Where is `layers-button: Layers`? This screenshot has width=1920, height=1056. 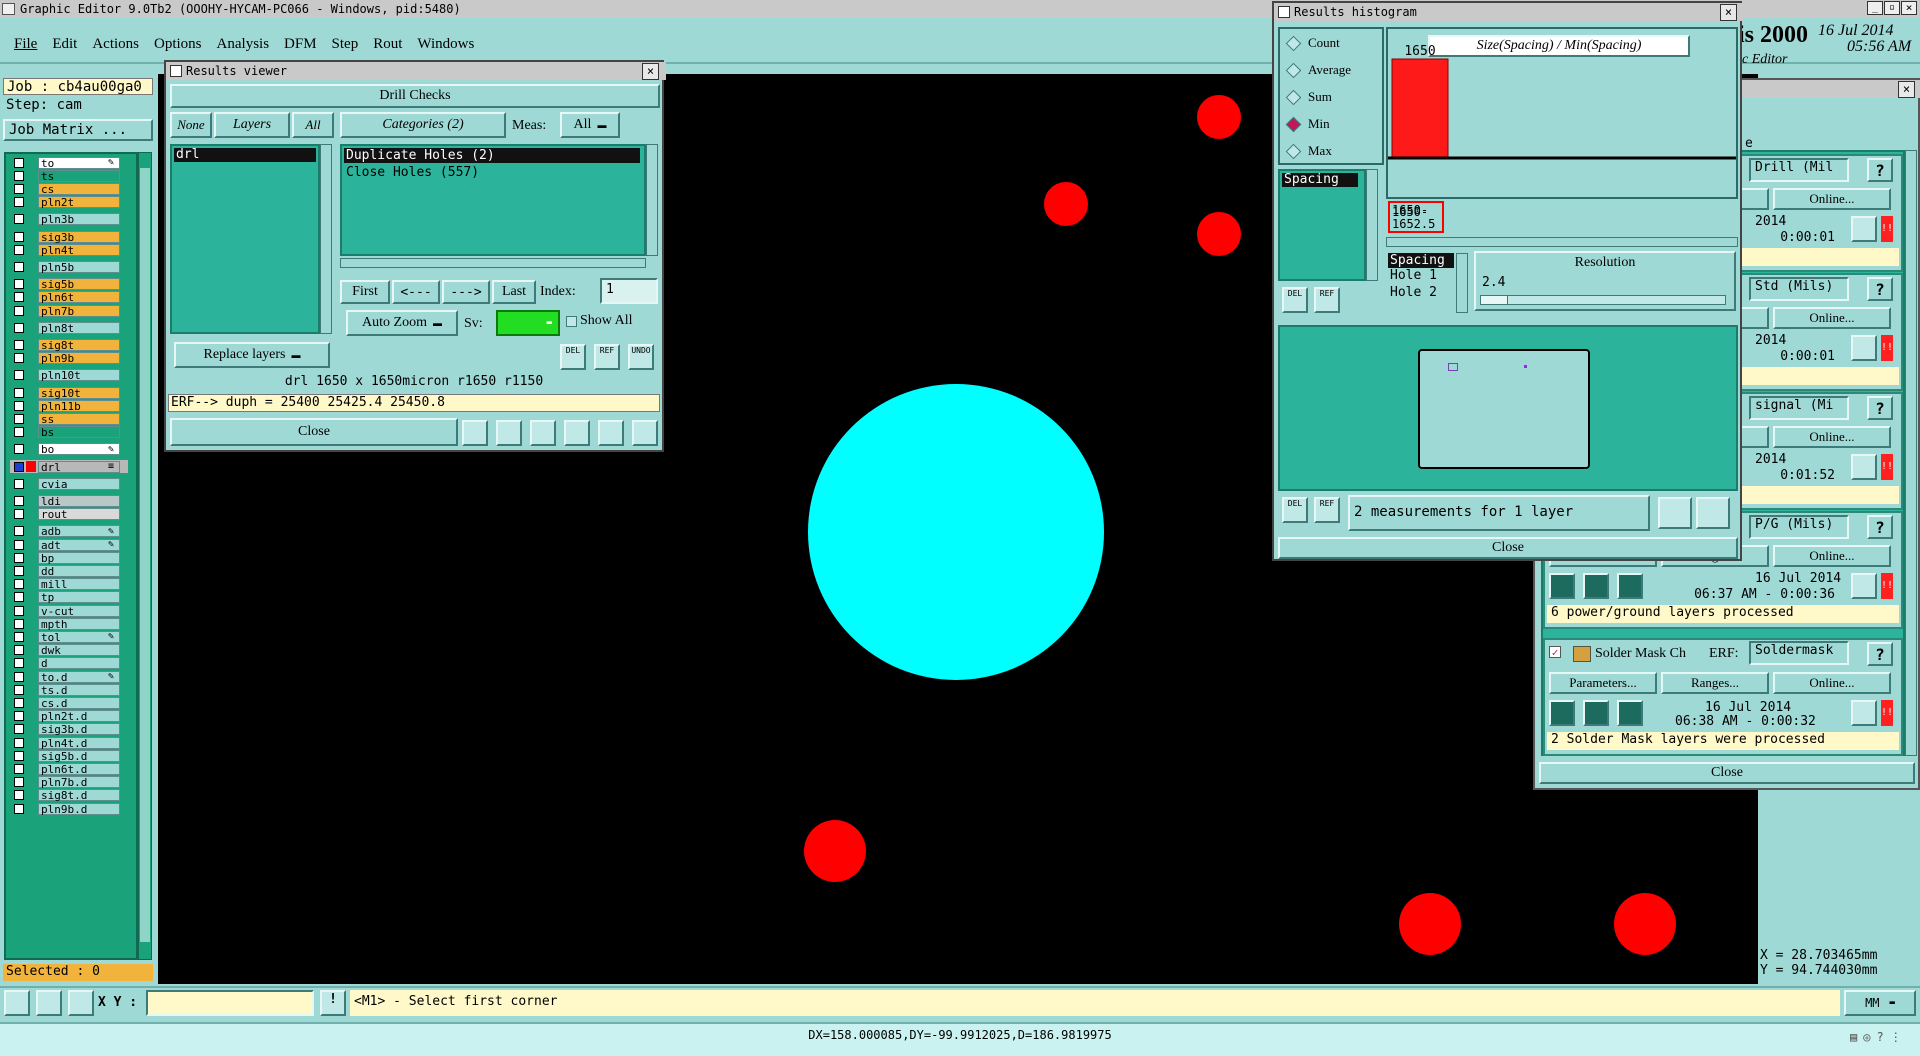 layers-button: Layers is located at coordinates (252, 125).